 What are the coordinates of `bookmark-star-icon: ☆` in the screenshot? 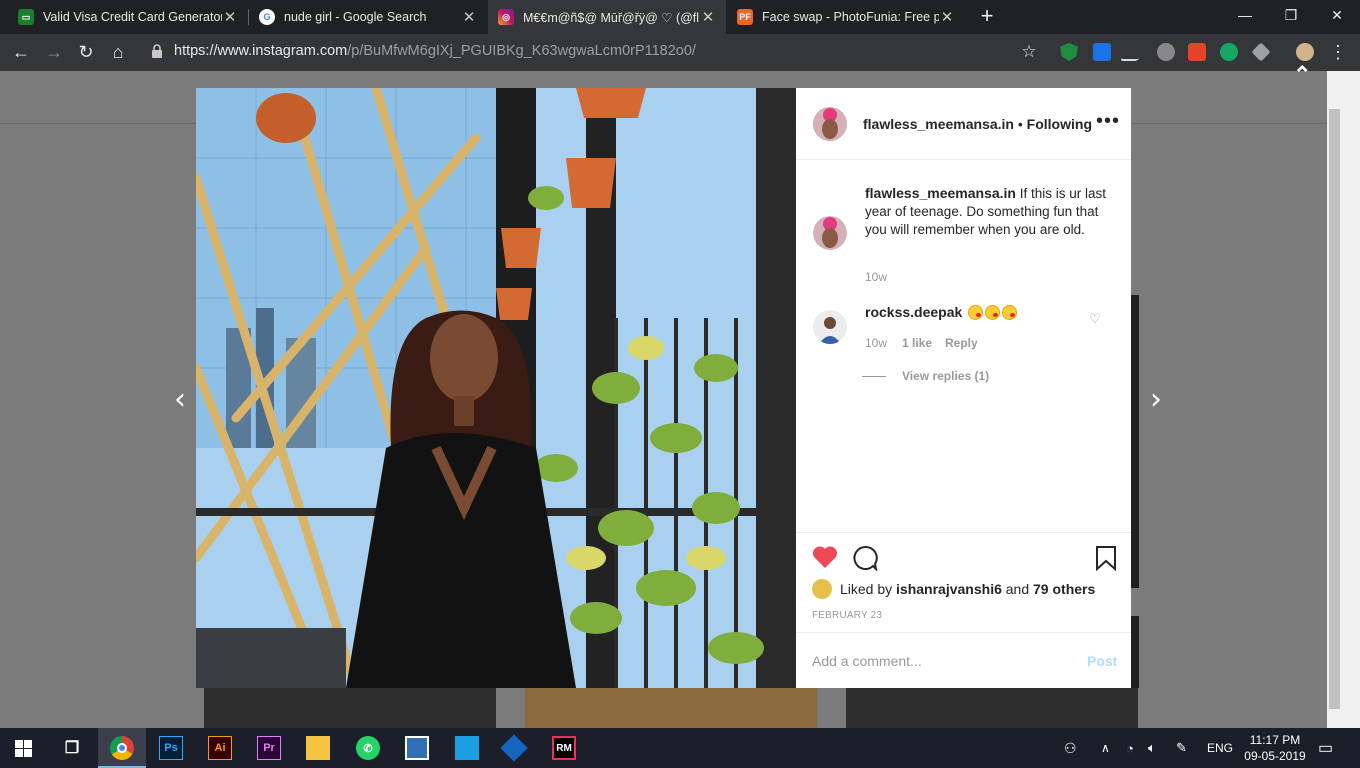 It's located at (1029, 52).